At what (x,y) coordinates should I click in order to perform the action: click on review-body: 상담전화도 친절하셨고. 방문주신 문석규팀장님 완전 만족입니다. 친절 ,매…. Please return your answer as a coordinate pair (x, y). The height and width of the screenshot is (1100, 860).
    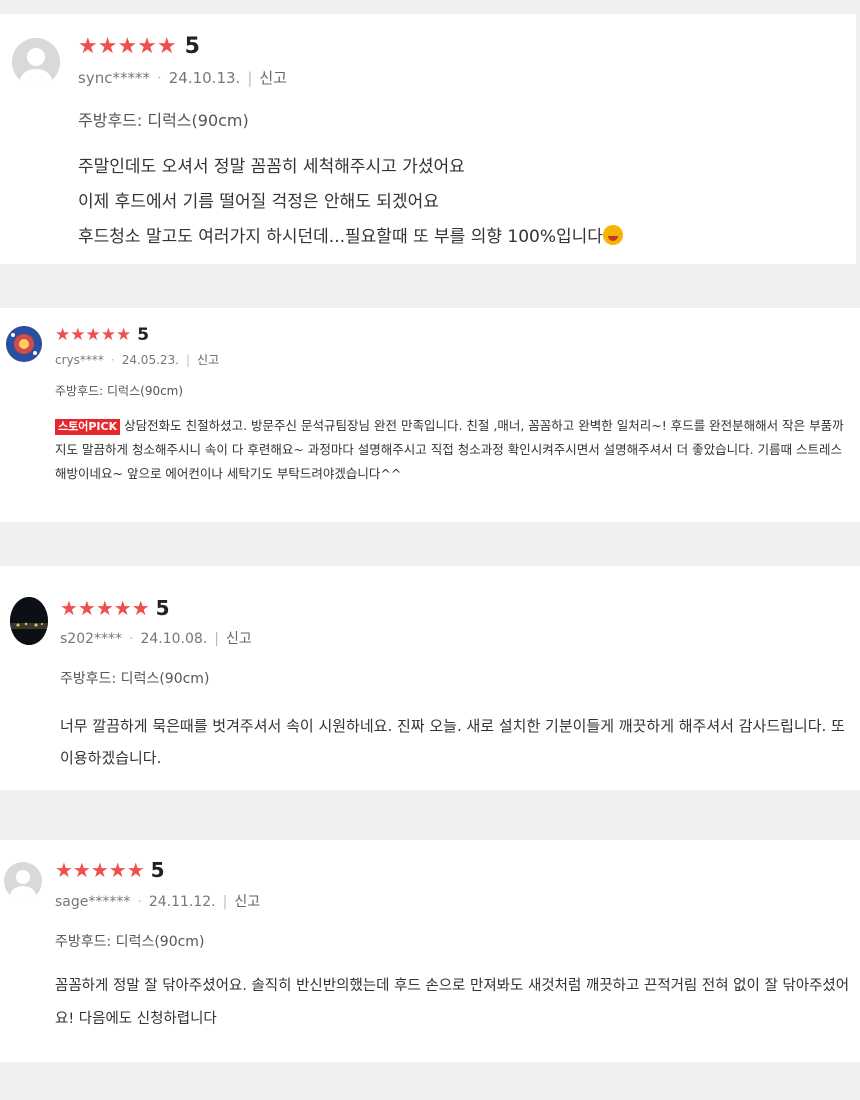
    Looking at the image, I should click on (449, 449).